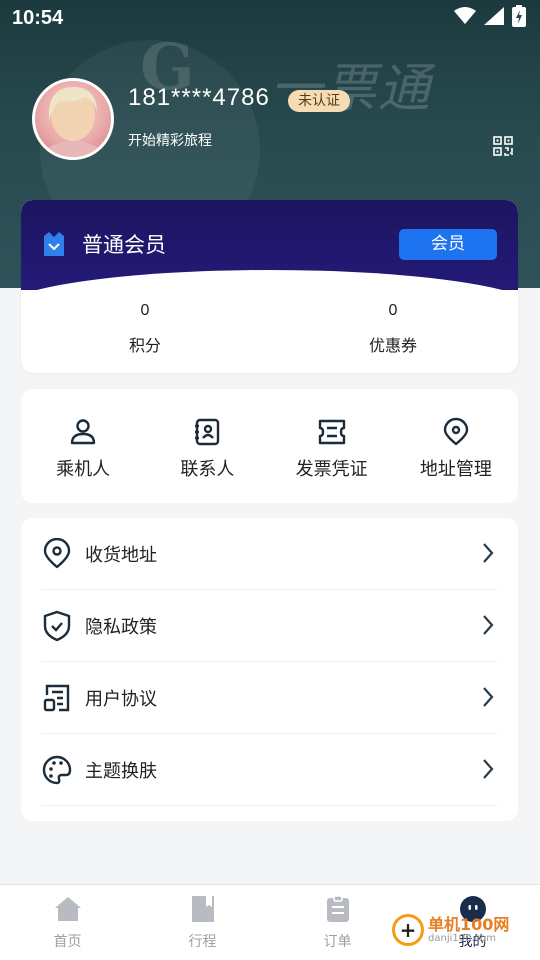 The height and width of the screenshot is (960, 540). What do you see at coordinates (448, 244) in the screenshot?
I see `member-button: 会员` at bounding box center [448, 244].